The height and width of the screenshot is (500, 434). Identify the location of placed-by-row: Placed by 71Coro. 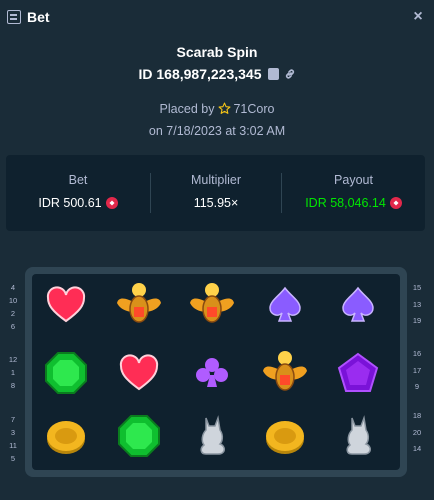
(217, 109).